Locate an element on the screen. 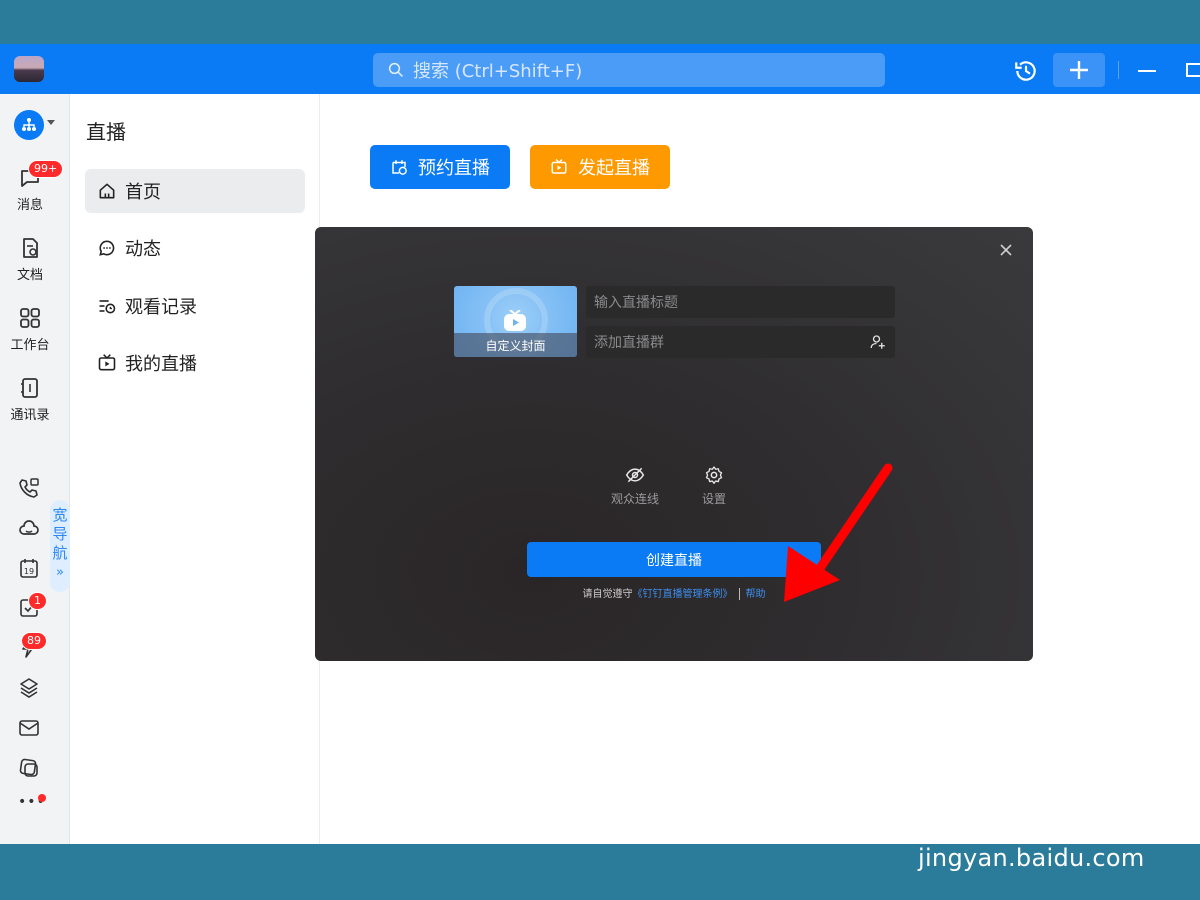 The image size is (1200, 900). nav-label-home: 首页 is located at coordinates (143, 192).